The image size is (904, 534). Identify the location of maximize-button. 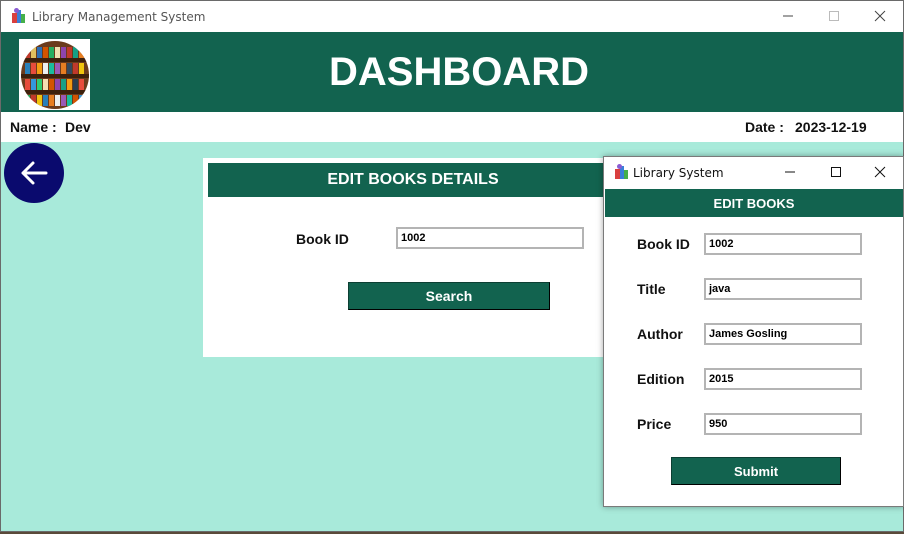
(834, 16).